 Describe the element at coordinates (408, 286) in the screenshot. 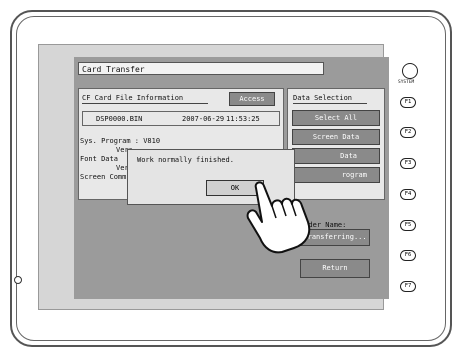

I see `f7-key: F7` at that location.